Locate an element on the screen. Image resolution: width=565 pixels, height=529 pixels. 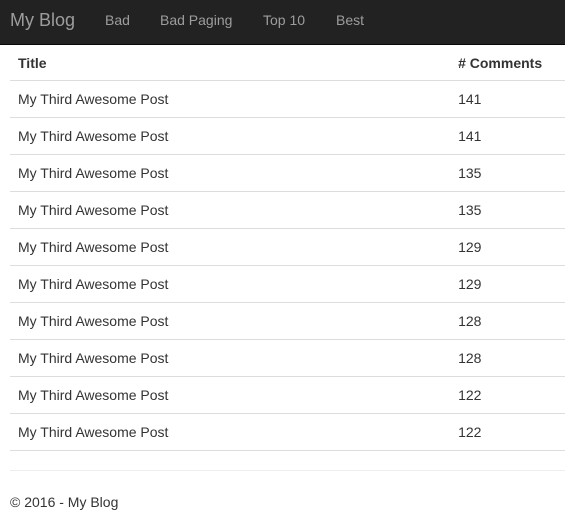
brand-link: My Blog is located at coordinates (42, 20).